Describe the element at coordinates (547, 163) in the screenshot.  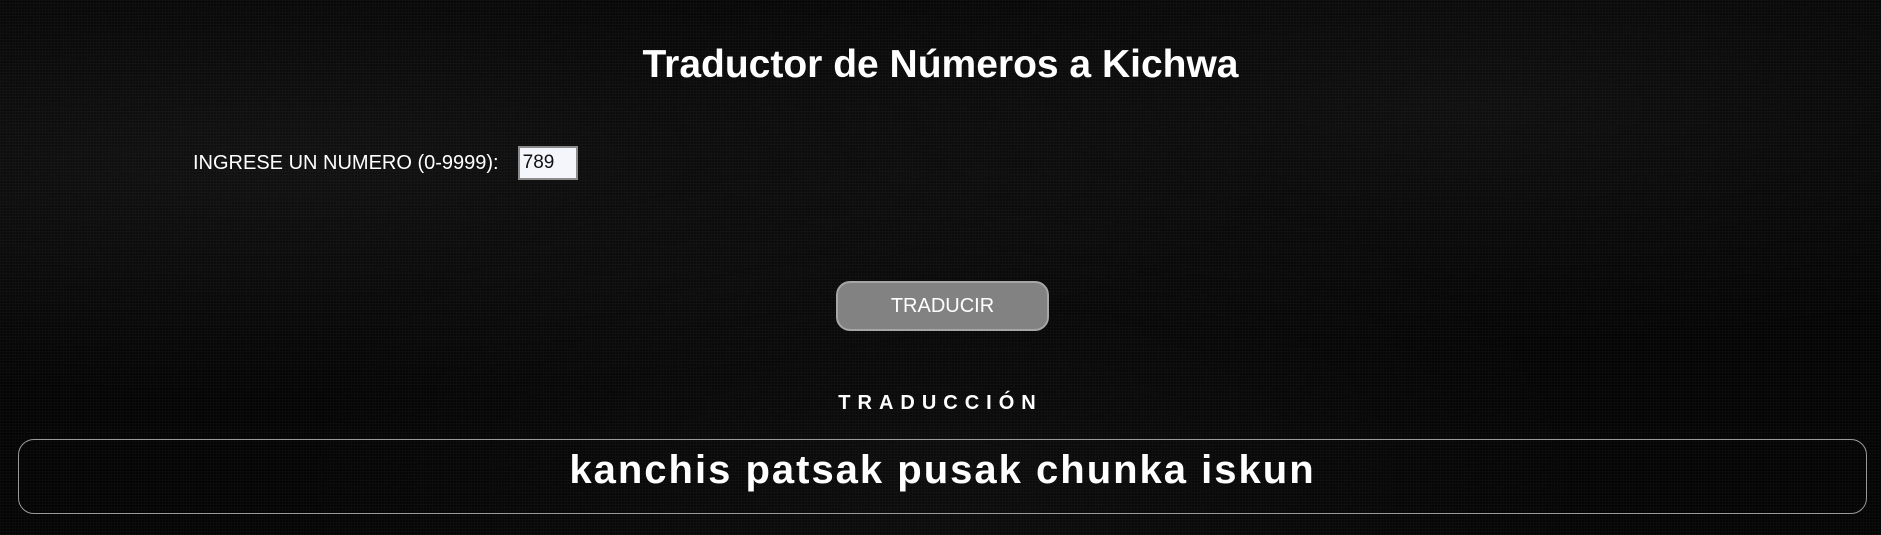
I see `number-input` at that location.